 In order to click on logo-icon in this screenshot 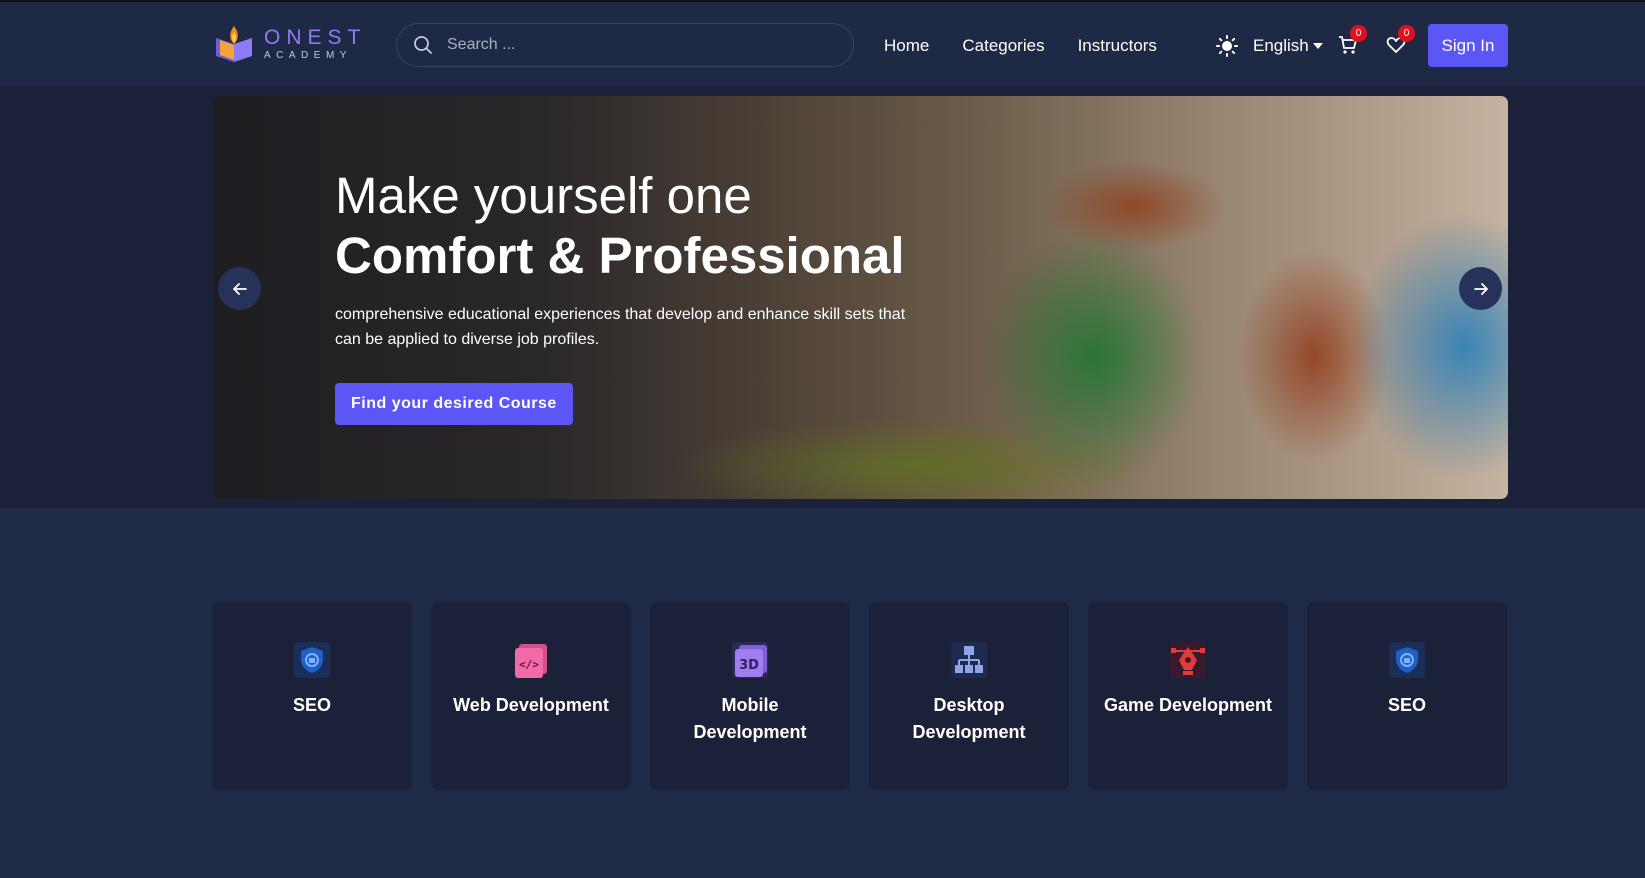, I will do `click(234, 44)`.